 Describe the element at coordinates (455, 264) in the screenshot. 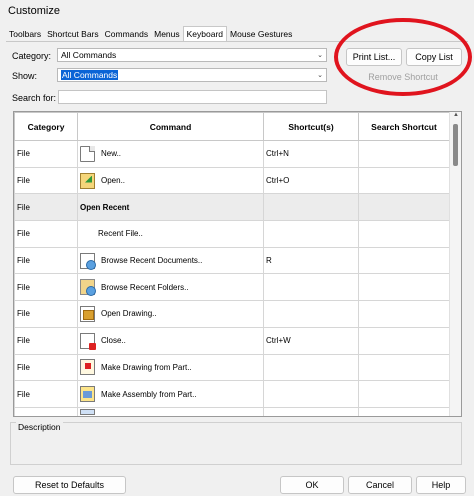

I see `vertical-scrollbar: ▲` at that location.